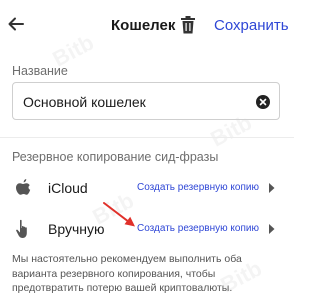 The width and height of the screenshot is (320, 300). What do you see at coordinates (147, 137) in the screenshot?
I see `section-divider` at bounding box center [147, 137].